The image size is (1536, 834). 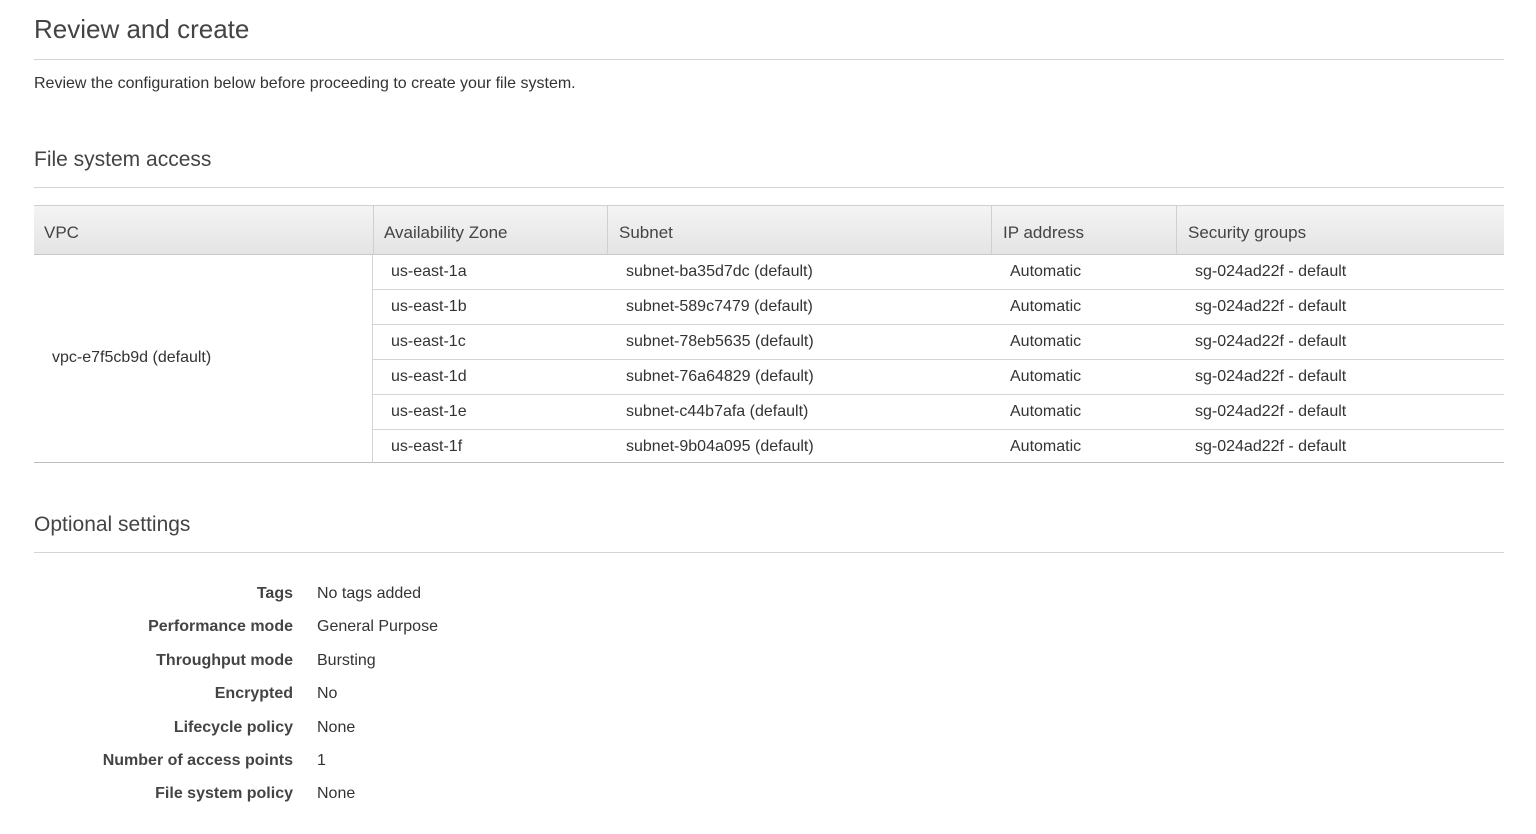 I want to click on setting-label: Performance mode, so click(x=220, y=626).